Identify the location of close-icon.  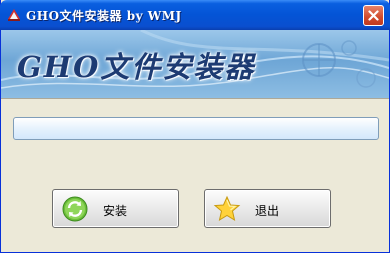
(373, 15).